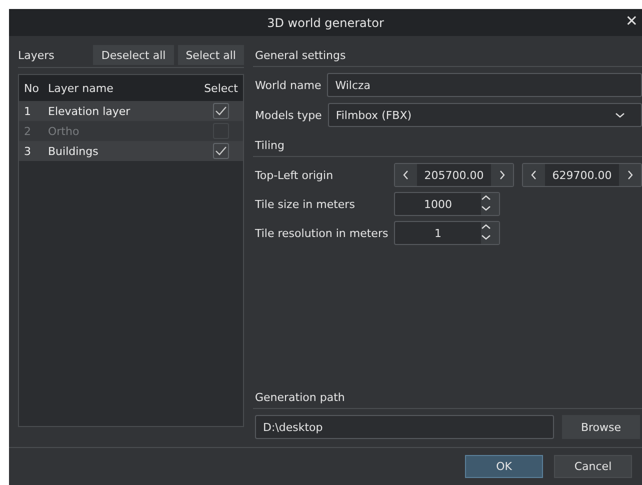 This screenshot has width=642, height=485. What do you see at coordinates (211, 55) in the screenshot?
I see `select-all-button: Select all` at bounding box center [211, 55].